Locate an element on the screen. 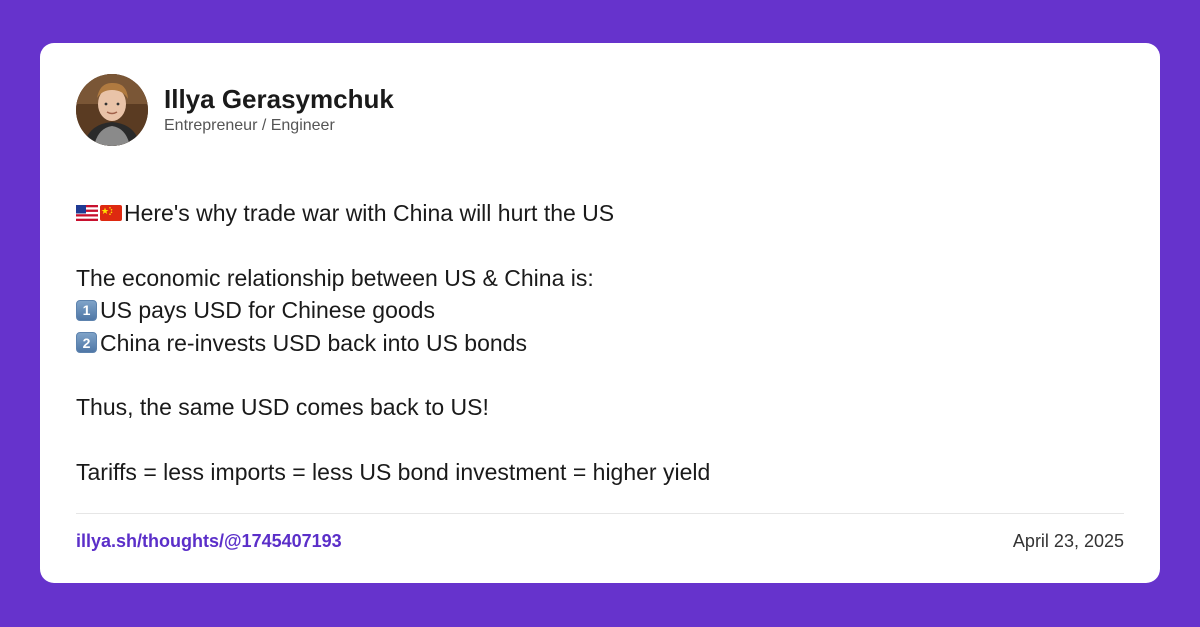 The height and width of the screenshot is (627, 1200). us-flag-icon is located at coordinates (87, 213).